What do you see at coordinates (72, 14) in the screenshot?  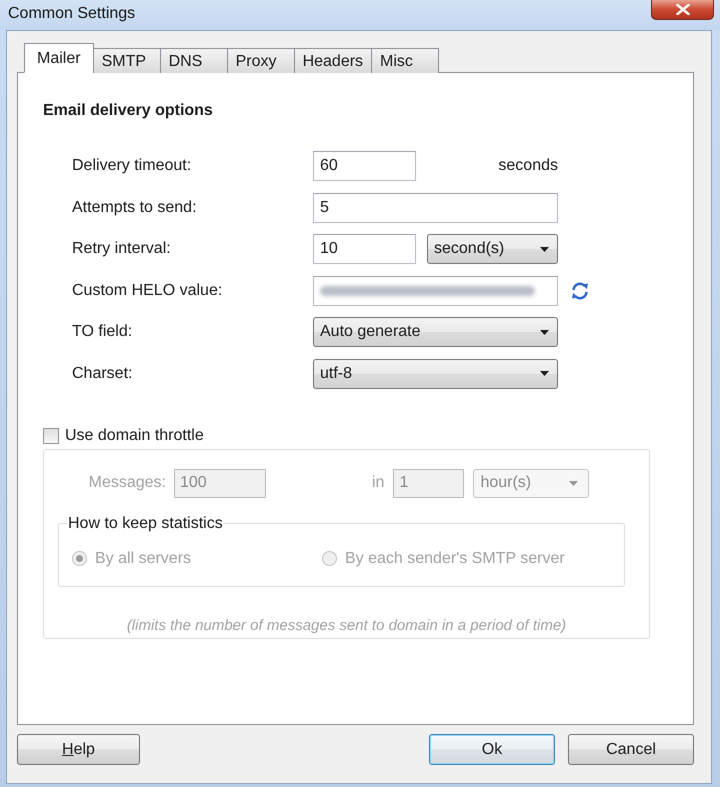 I see `window-title: Common Settings` at bounding box center [72, 14].